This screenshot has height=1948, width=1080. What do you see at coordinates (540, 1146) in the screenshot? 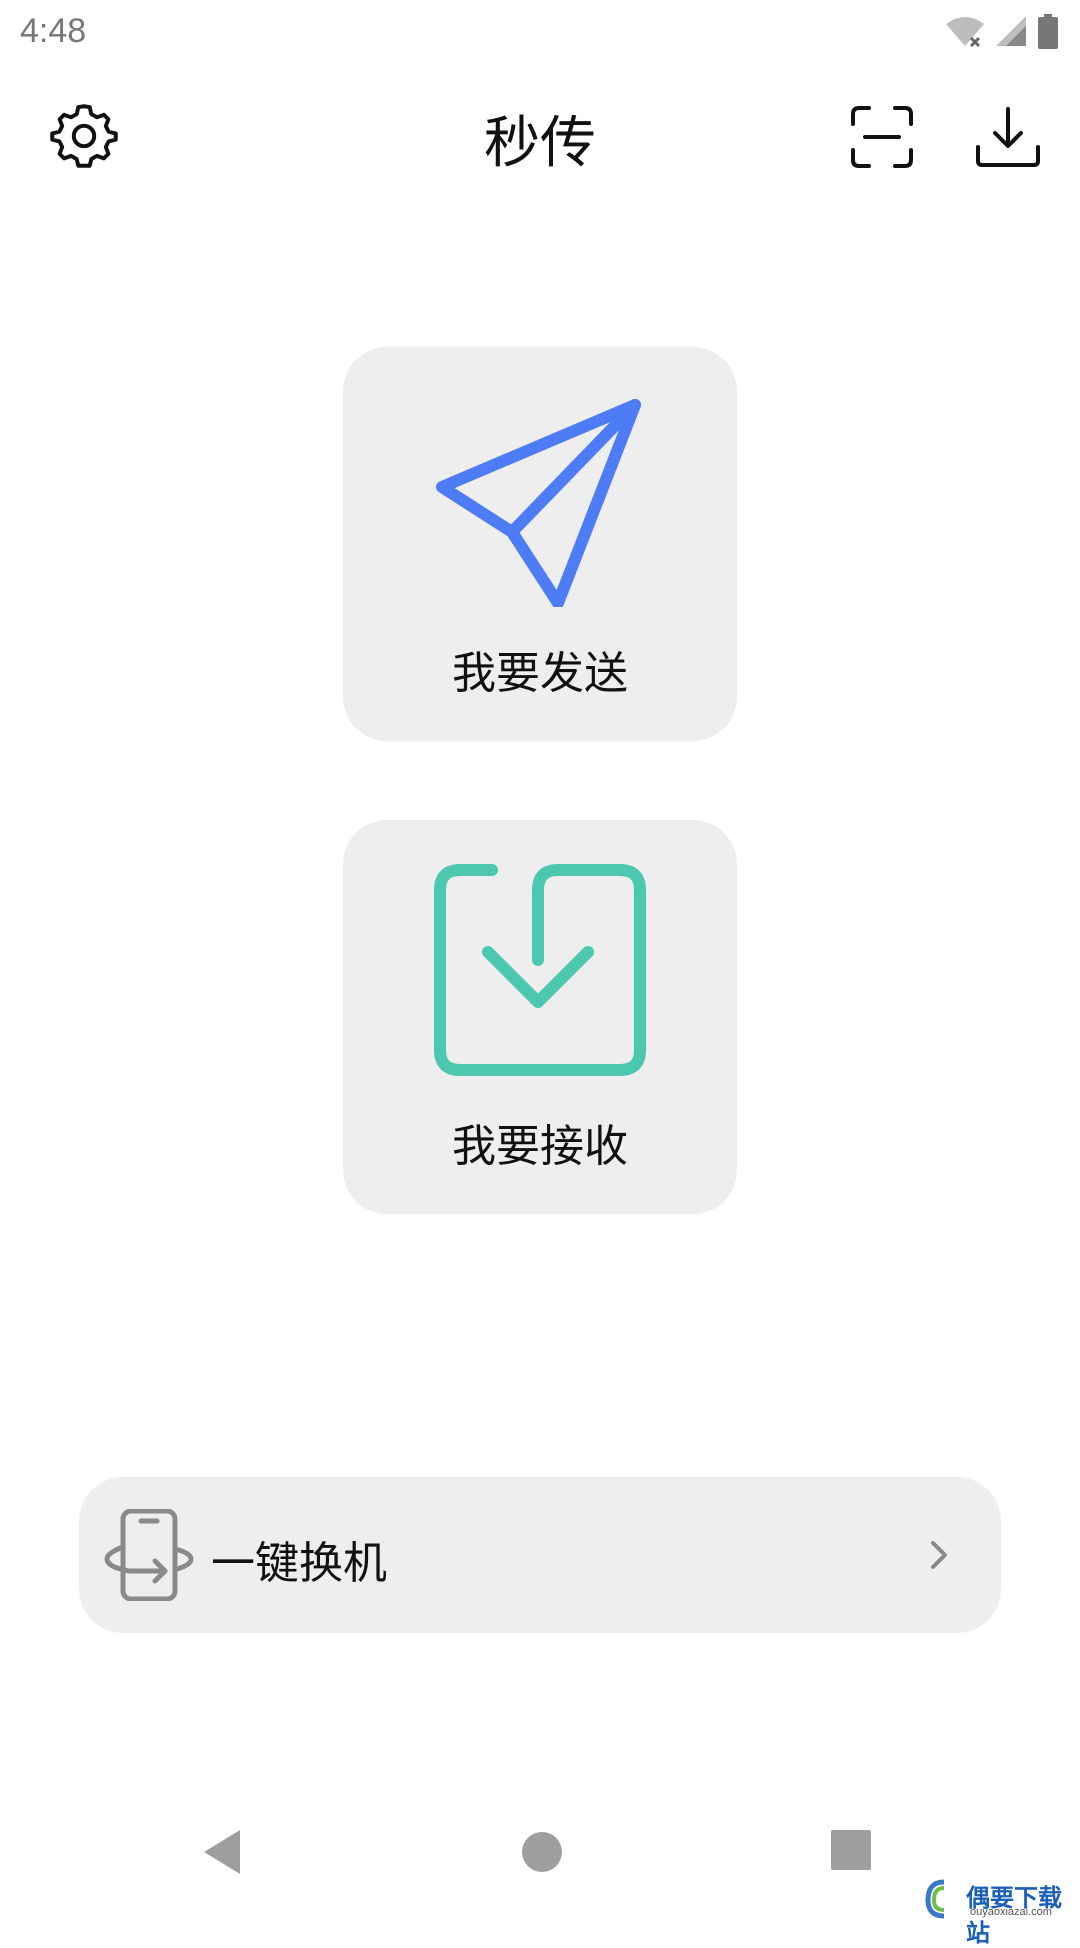
I see `receive-label: 我要接收` at bounding box center [540, 1146].